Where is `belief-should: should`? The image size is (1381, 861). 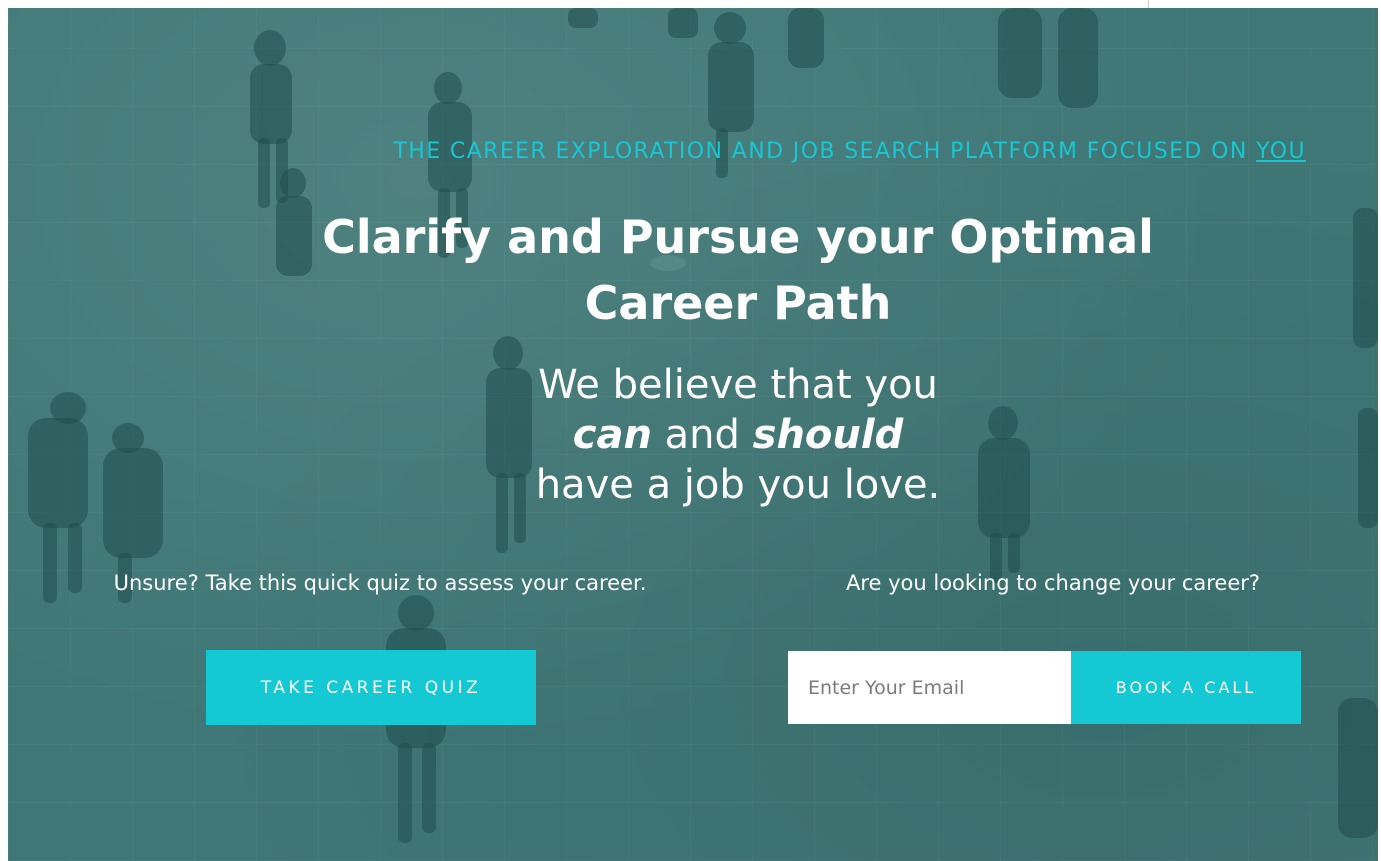
belief-should: should is located at coordinates (828, 435).